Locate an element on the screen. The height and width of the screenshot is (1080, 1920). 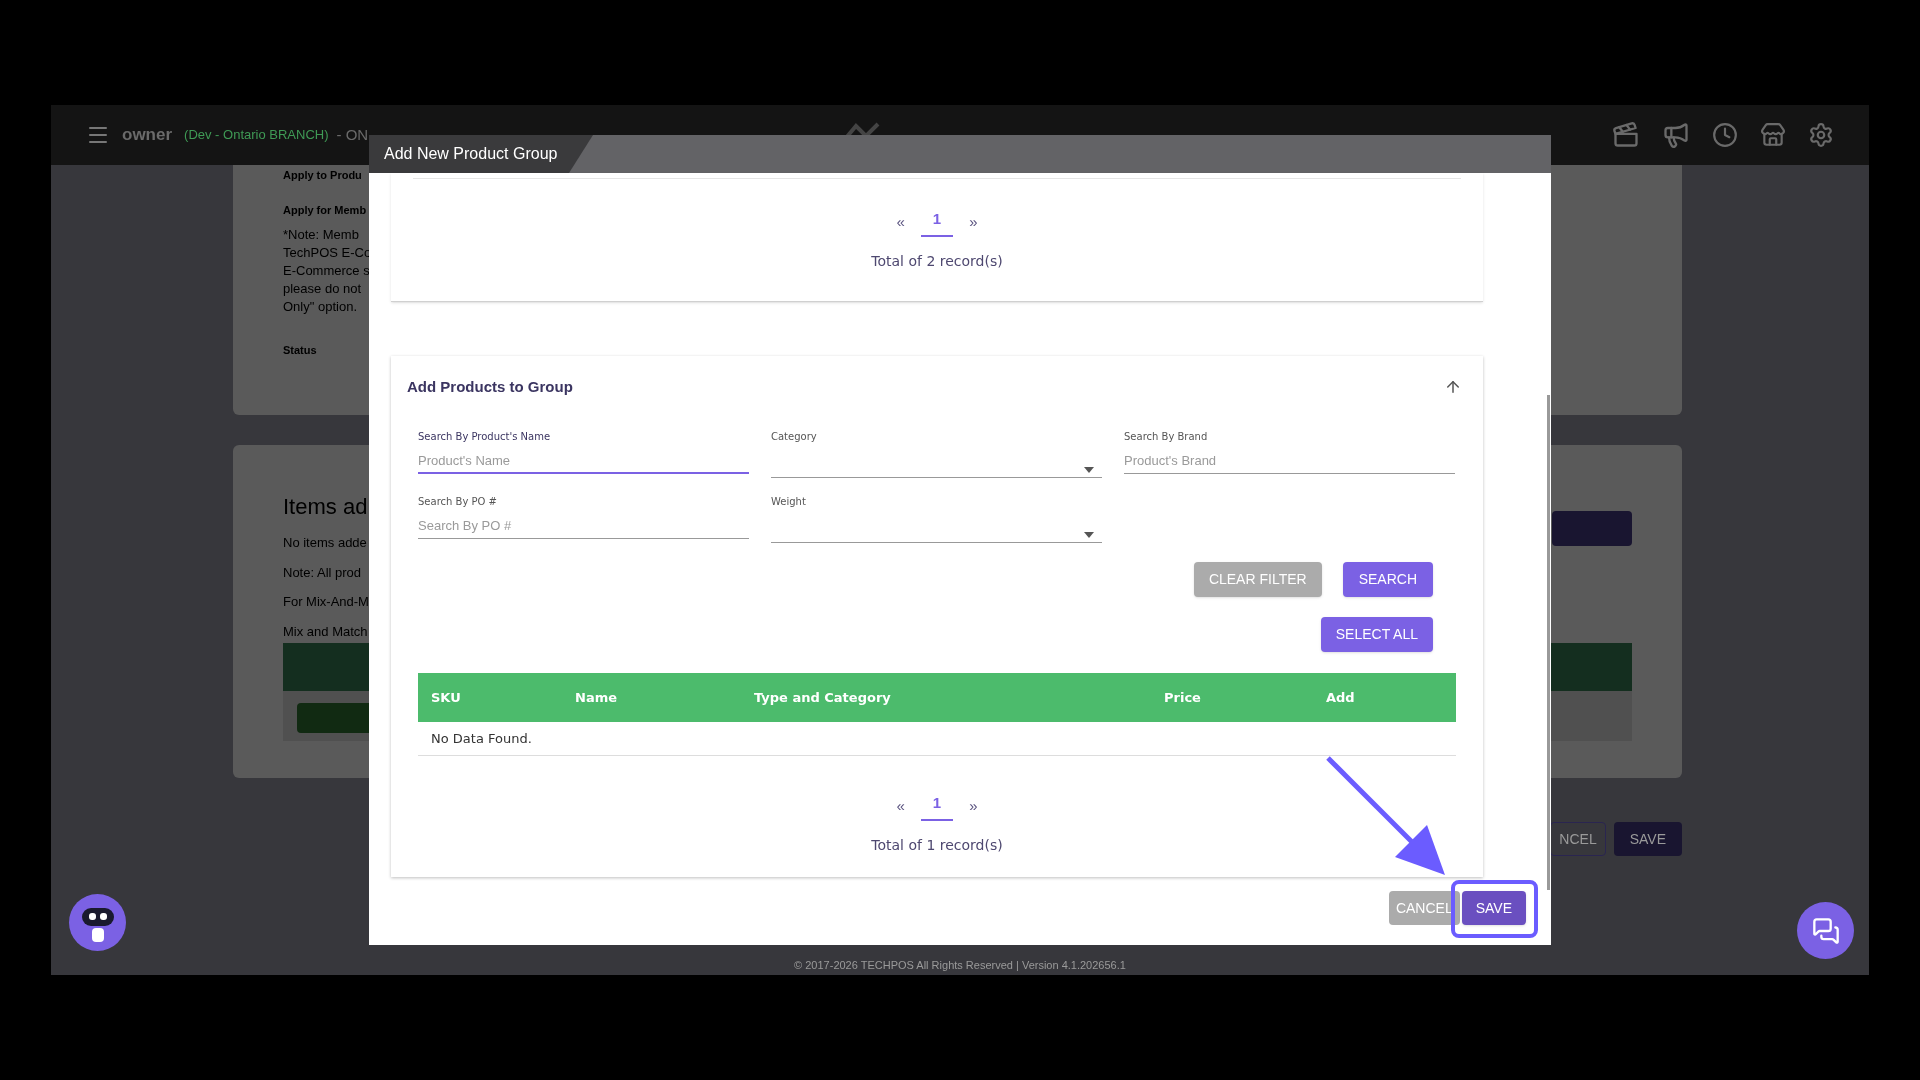
note-text: E-Commerce s is located at coordinates (326, 271).